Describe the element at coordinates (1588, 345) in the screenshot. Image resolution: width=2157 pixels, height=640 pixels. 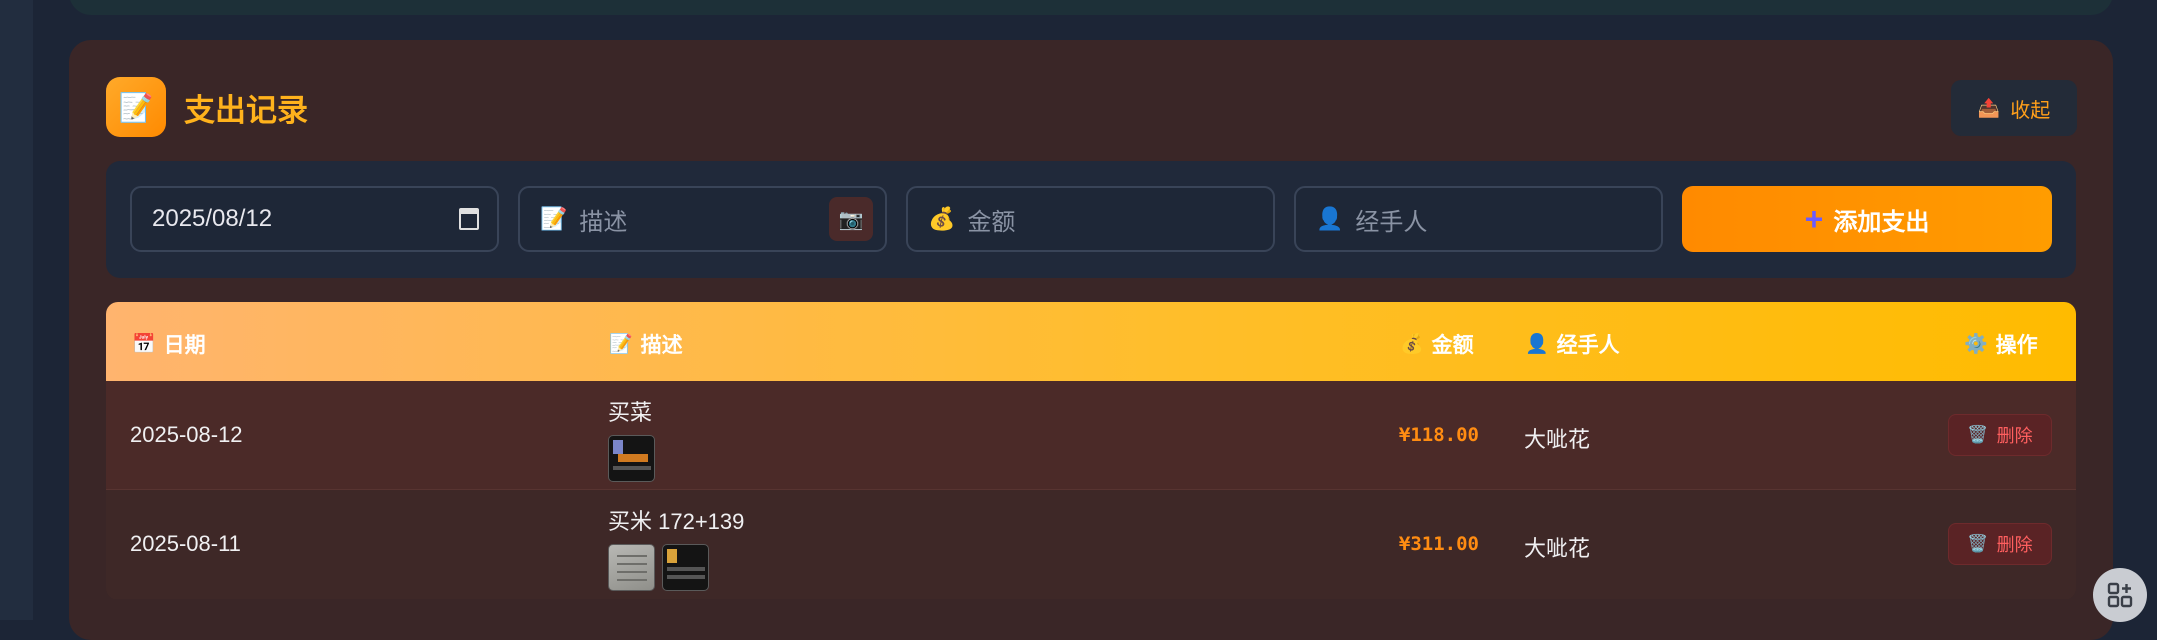
I see `header-handler-label: 经手人` at that location.